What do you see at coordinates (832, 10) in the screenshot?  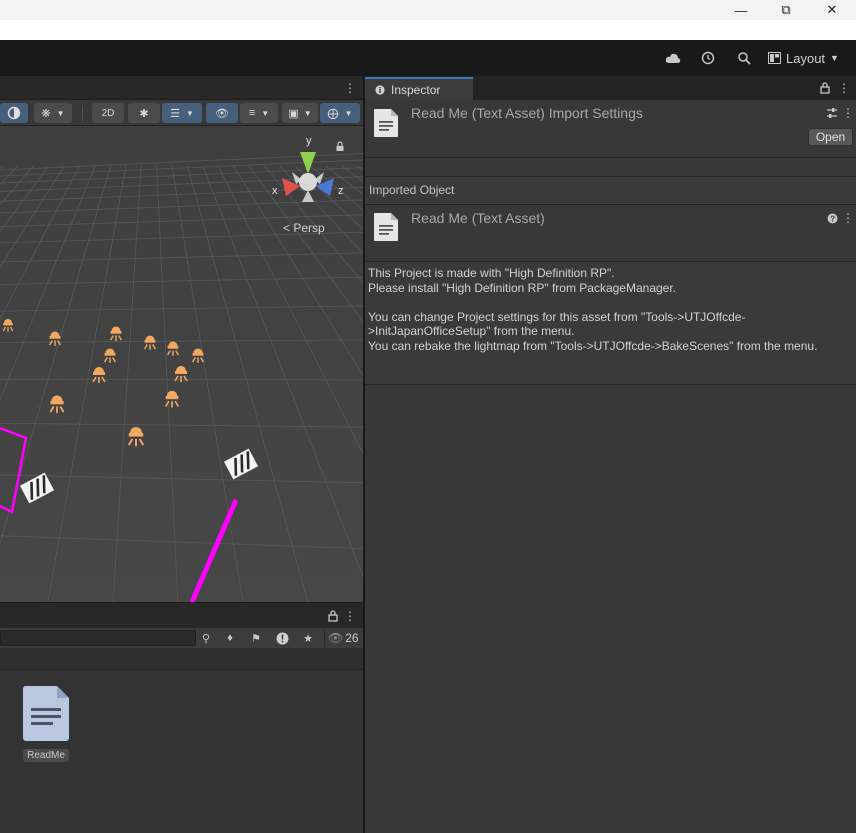 I see `close-icon: ✕` at bounding box center [832, 10].